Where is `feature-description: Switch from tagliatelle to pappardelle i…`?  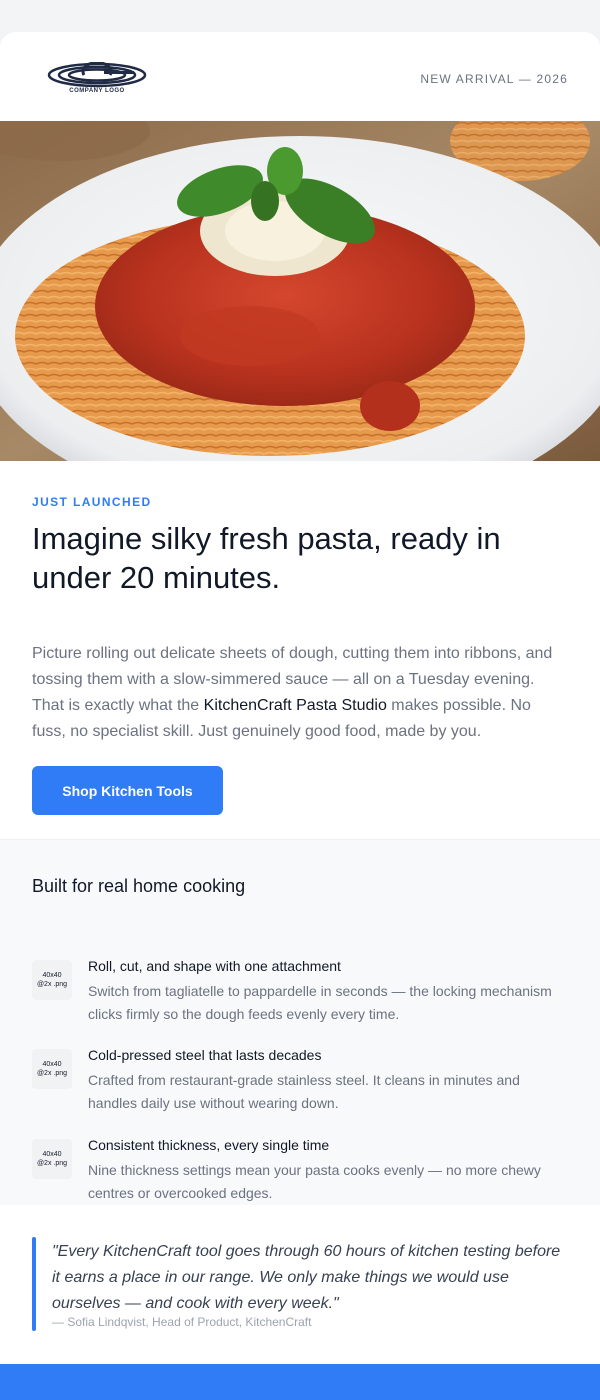 feature-description: Switch from tagliatelle to pappardelle i… is located at coordinates (320, 1002).